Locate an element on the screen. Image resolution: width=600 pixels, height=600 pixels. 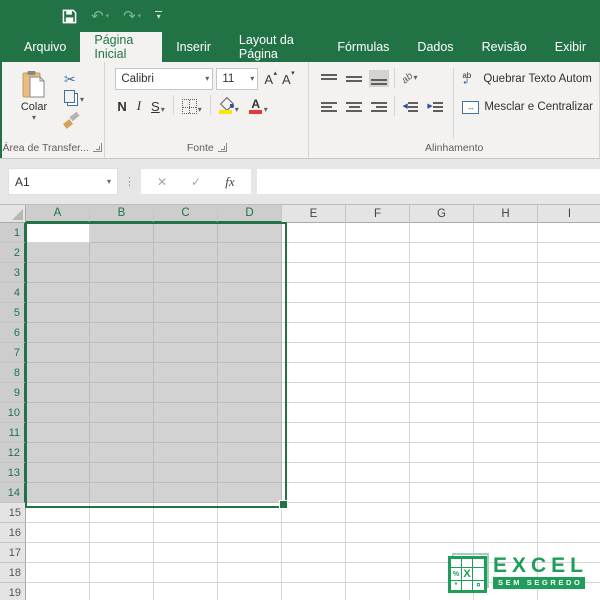
cell-E15 is located at coordinates (314, 513).